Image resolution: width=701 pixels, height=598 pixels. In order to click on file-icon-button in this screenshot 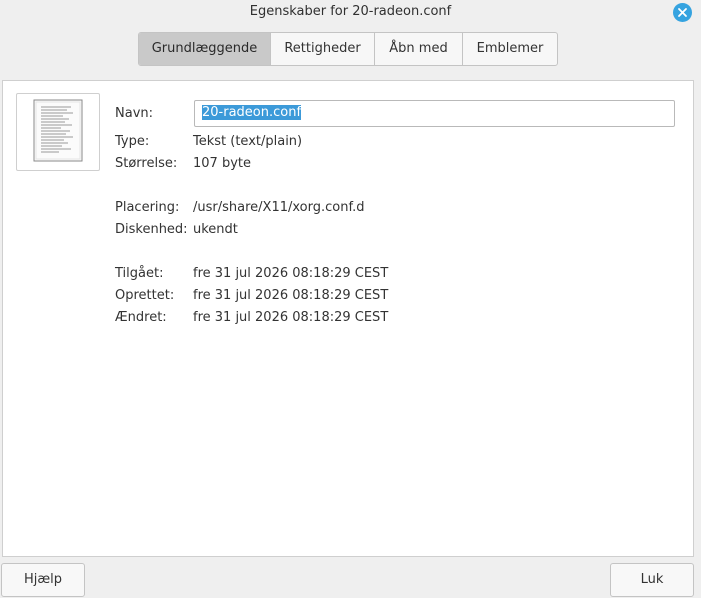, I will do `click(58, 132)`.